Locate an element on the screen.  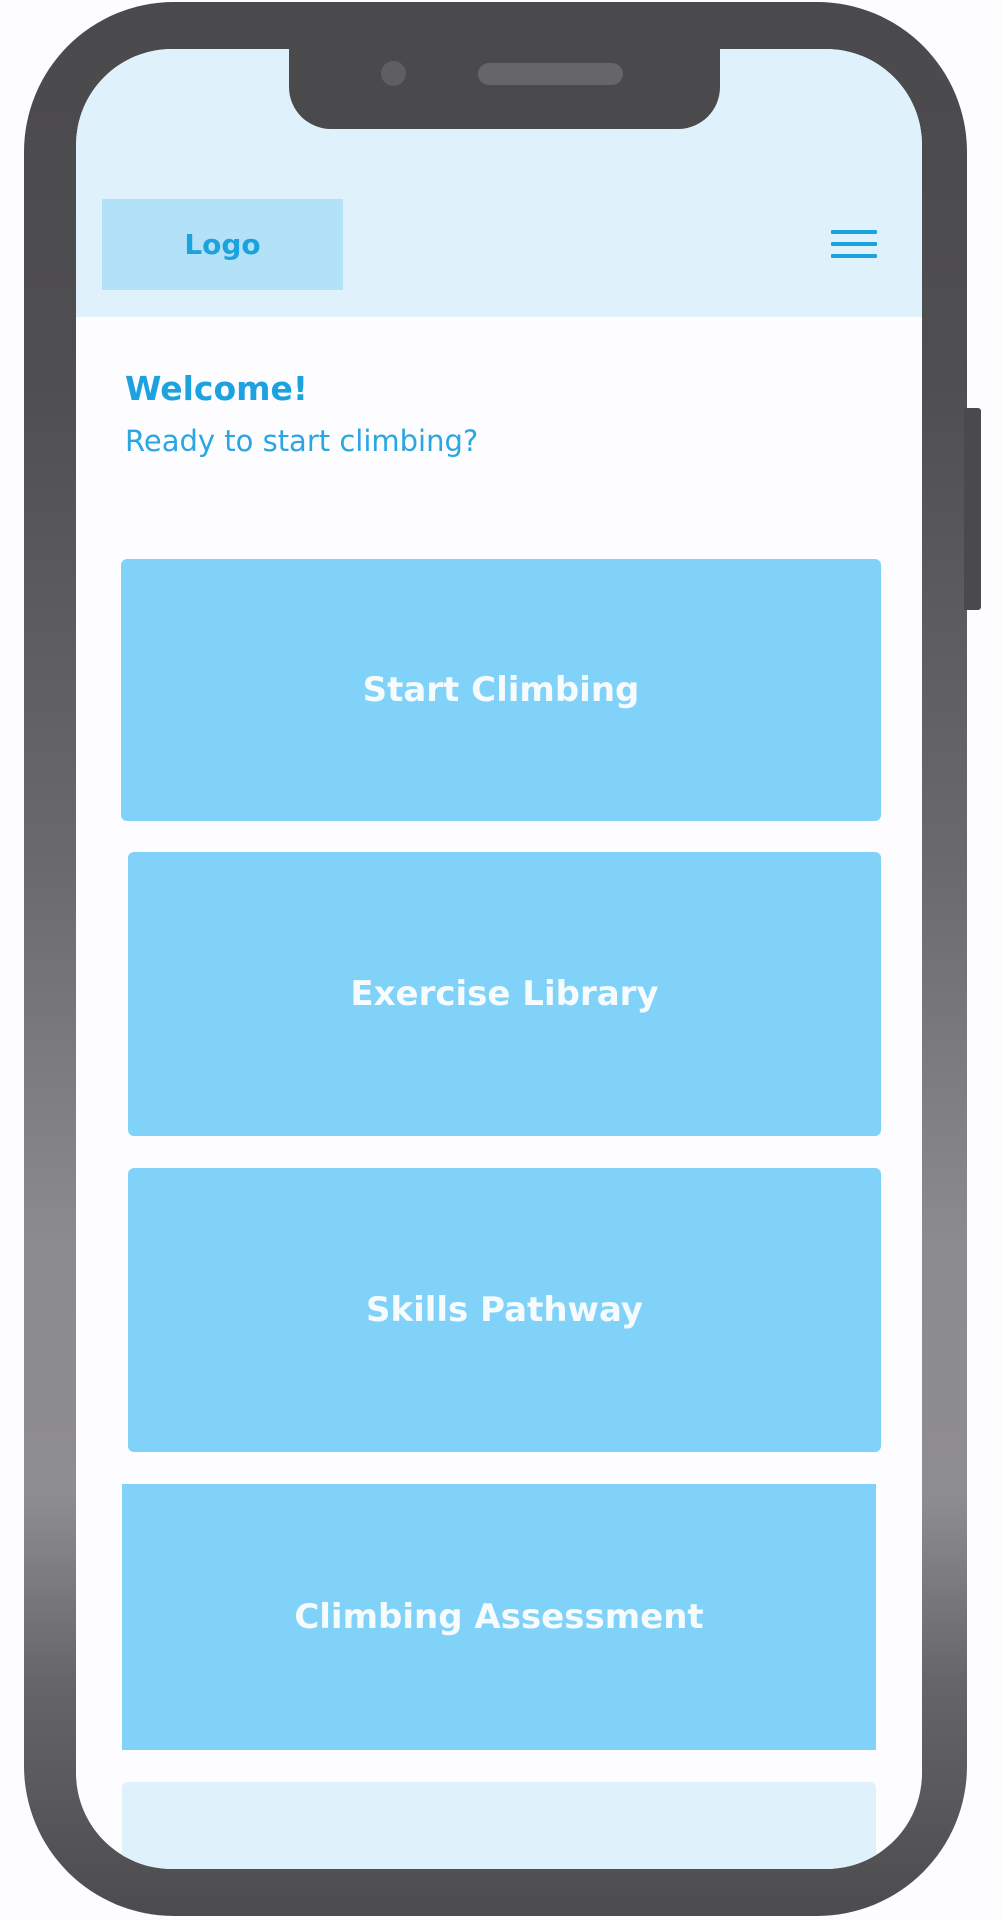
welcome-title: Welcome! is located at coordinates (216, 388).